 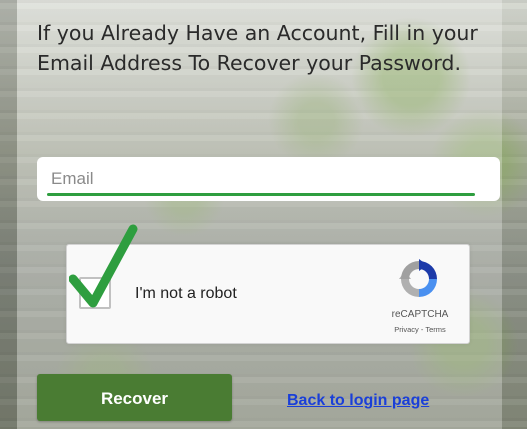 What do you see at coordinates (418, 278) in the screenshot?
I see `recaptcha-logo-icon` at bounding box center [418, 278].